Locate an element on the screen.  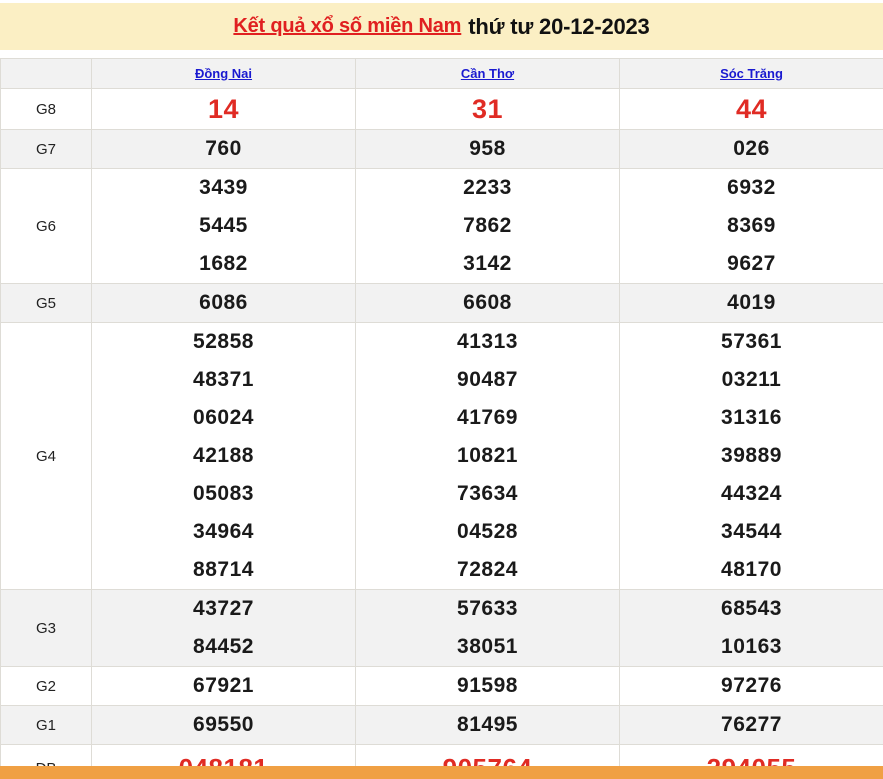
prize-number: 44324 is located at coordinates (751, 493).